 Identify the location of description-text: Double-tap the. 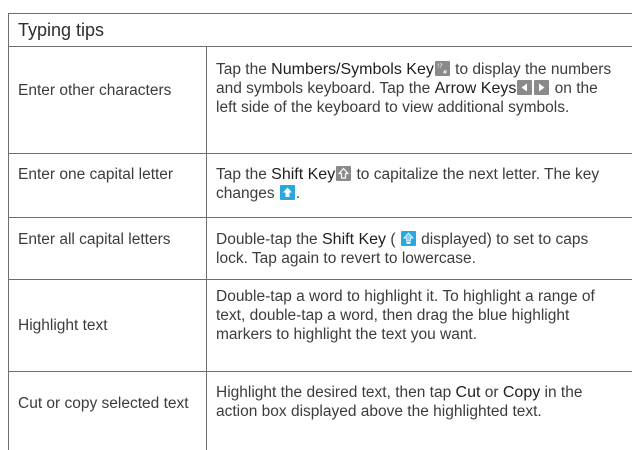
(269, 239).